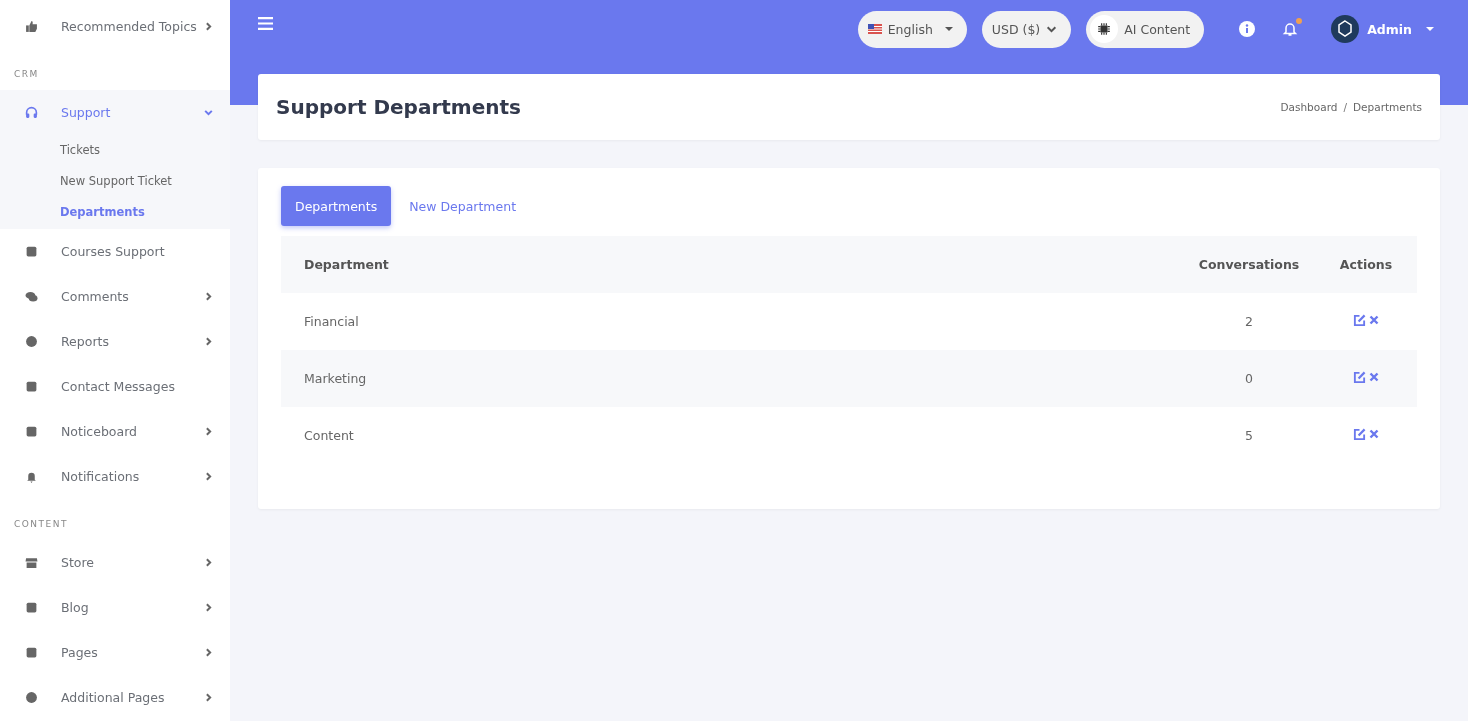  I want to click on page-title: Support Departments, so click(398, 107).